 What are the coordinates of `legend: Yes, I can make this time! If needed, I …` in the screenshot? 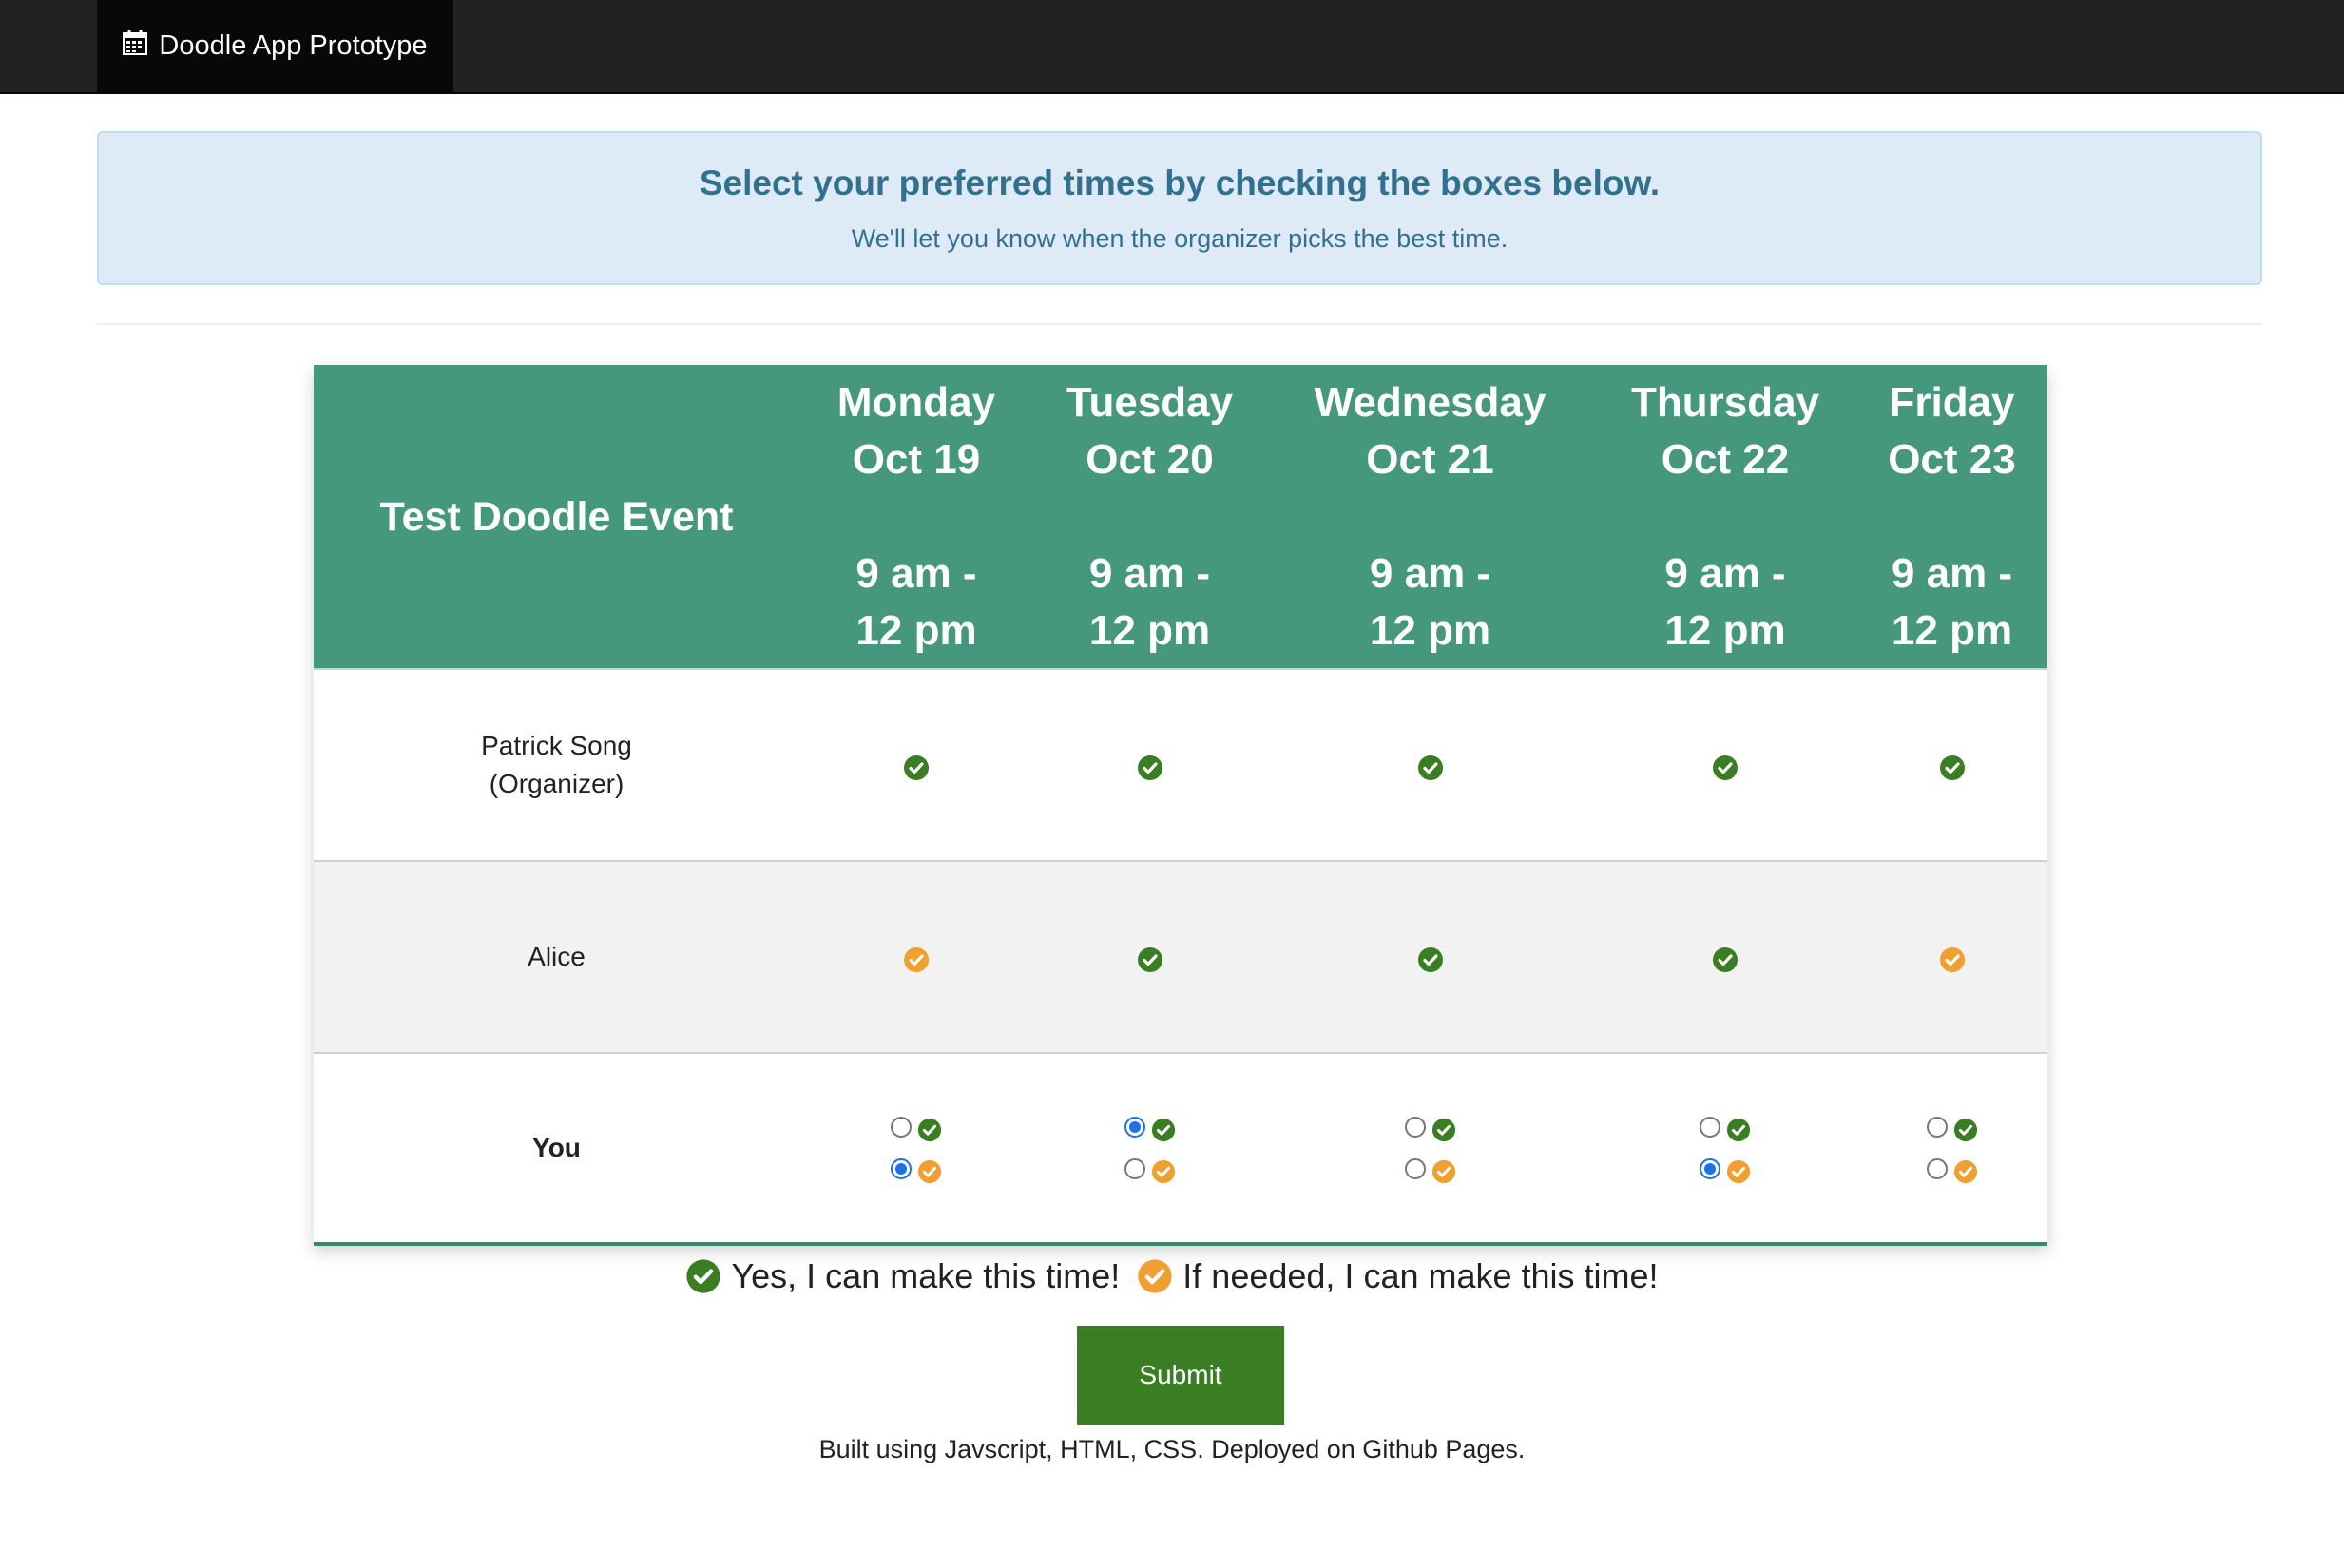 It's located at (1172, 1276).